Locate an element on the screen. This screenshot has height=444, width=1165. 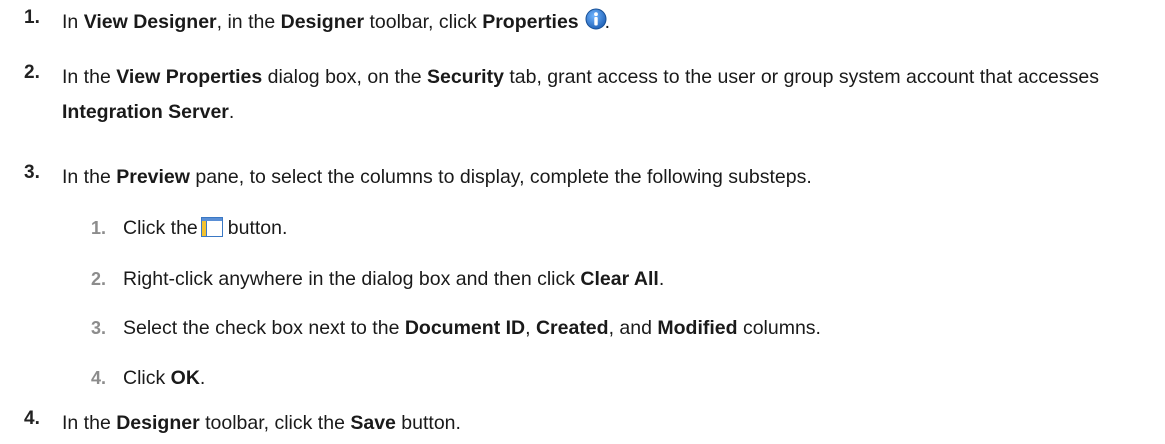
ui-term: Created is located at coordinates (572, 328).